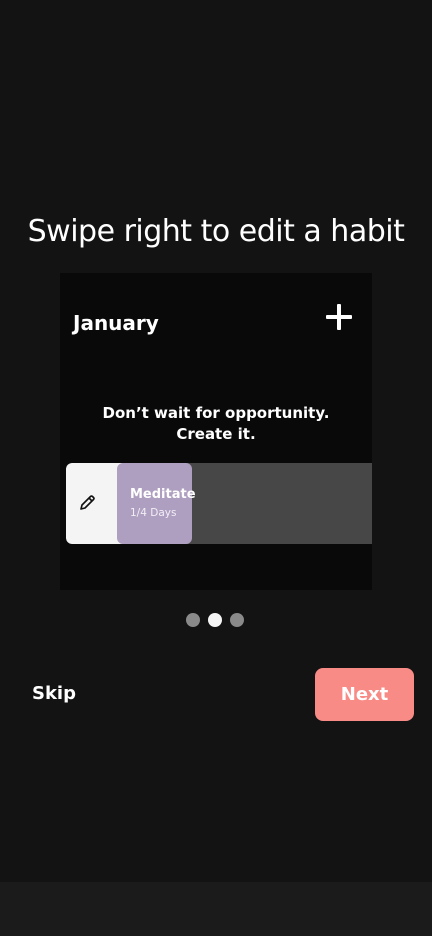 The width and height of the screenshot is (432, 936). I want to click on onboarding-title: Swipe right to edit a habit, so click(216, 231).